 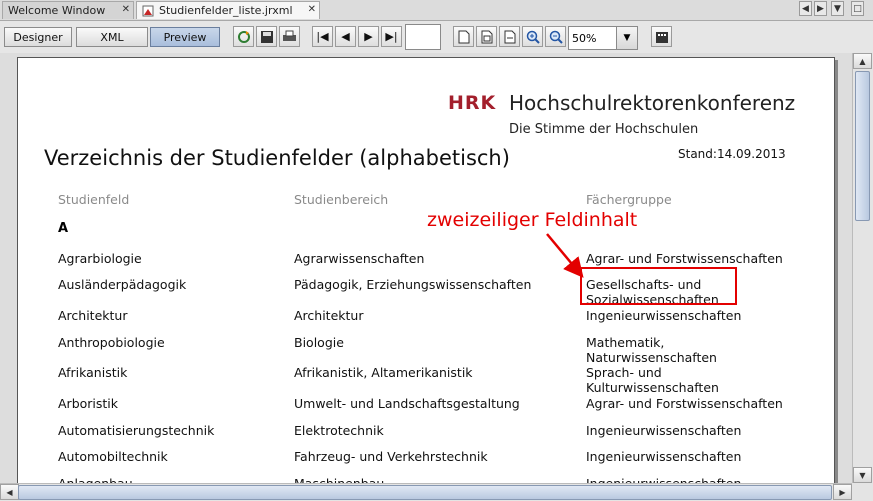 What do you see at coordinates (148, 11) in the screenshot?
I see `report-file-icon` at bounding box center [148, 11].